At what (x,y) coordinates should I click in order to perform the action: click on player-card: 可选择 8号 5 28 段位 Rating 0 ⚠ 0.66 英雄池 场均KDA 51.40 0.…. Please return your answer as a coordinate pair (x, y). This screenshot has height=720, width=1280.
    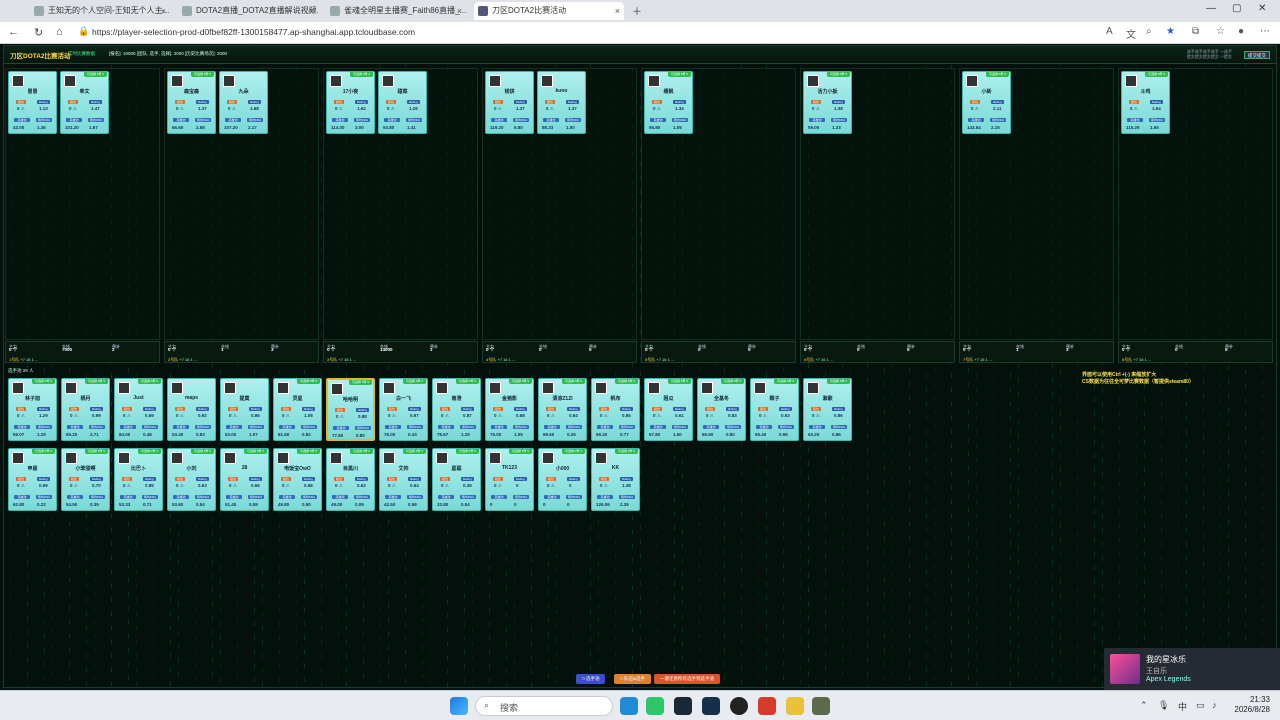
    Looking at the image, I should click on (244, 479).